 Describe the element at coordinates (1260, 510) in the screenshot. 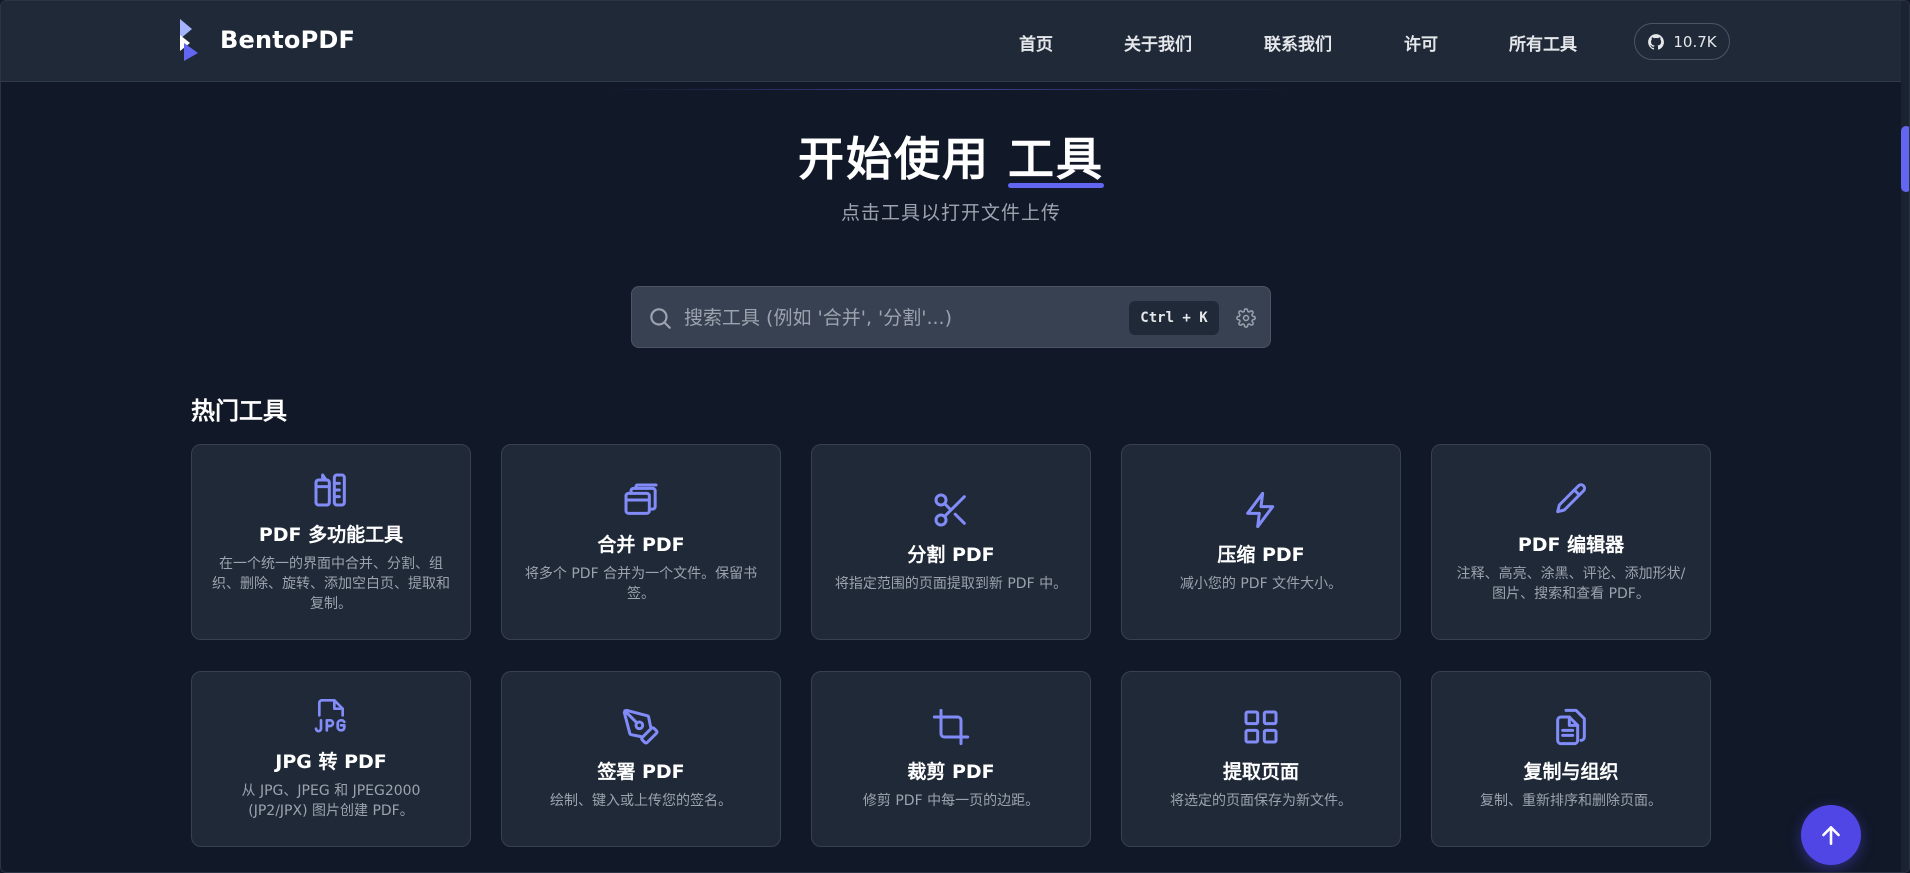

I see `lightning-icon` at that location.